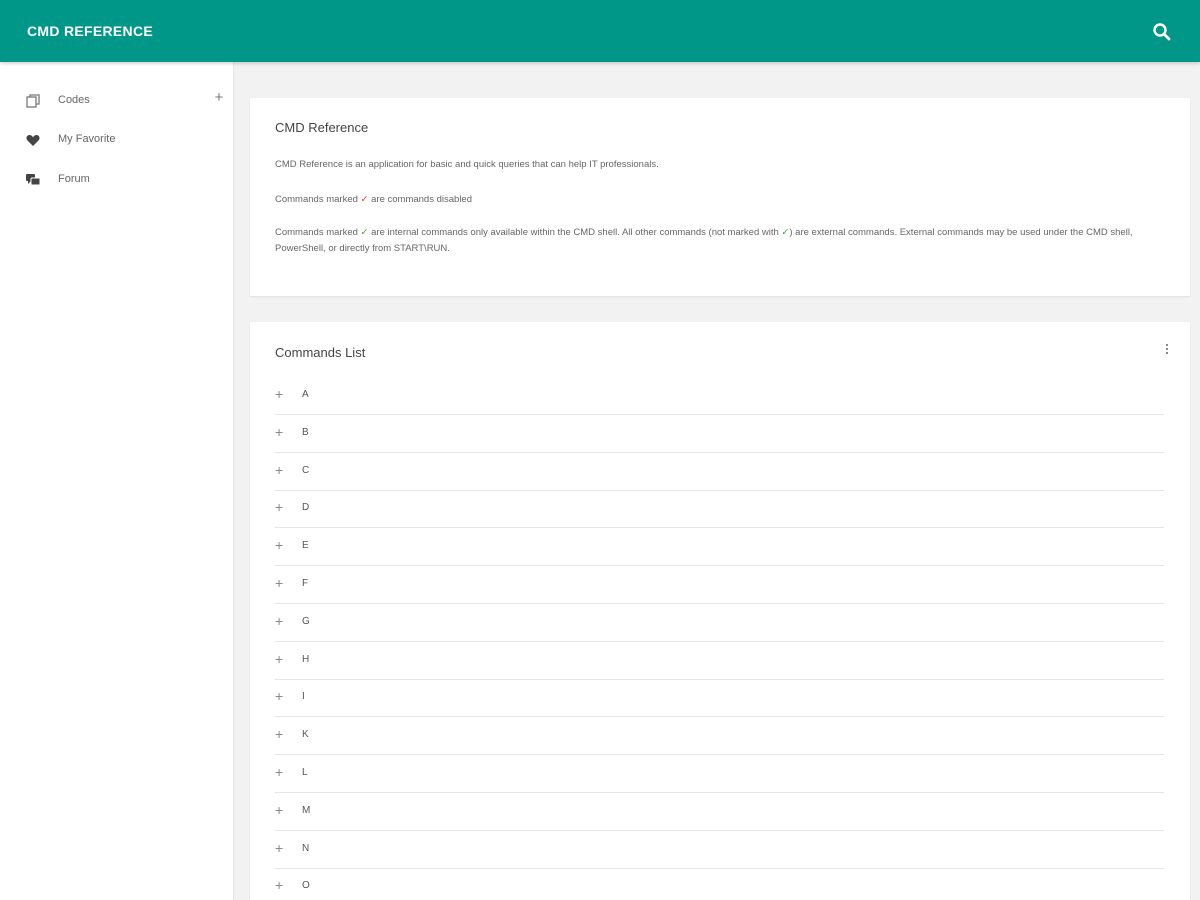 This screenshot has width=1200, height=900. Describe the element at coordinates (719, 736) in the screenshot. I see `command-group-k: + K` at that location.